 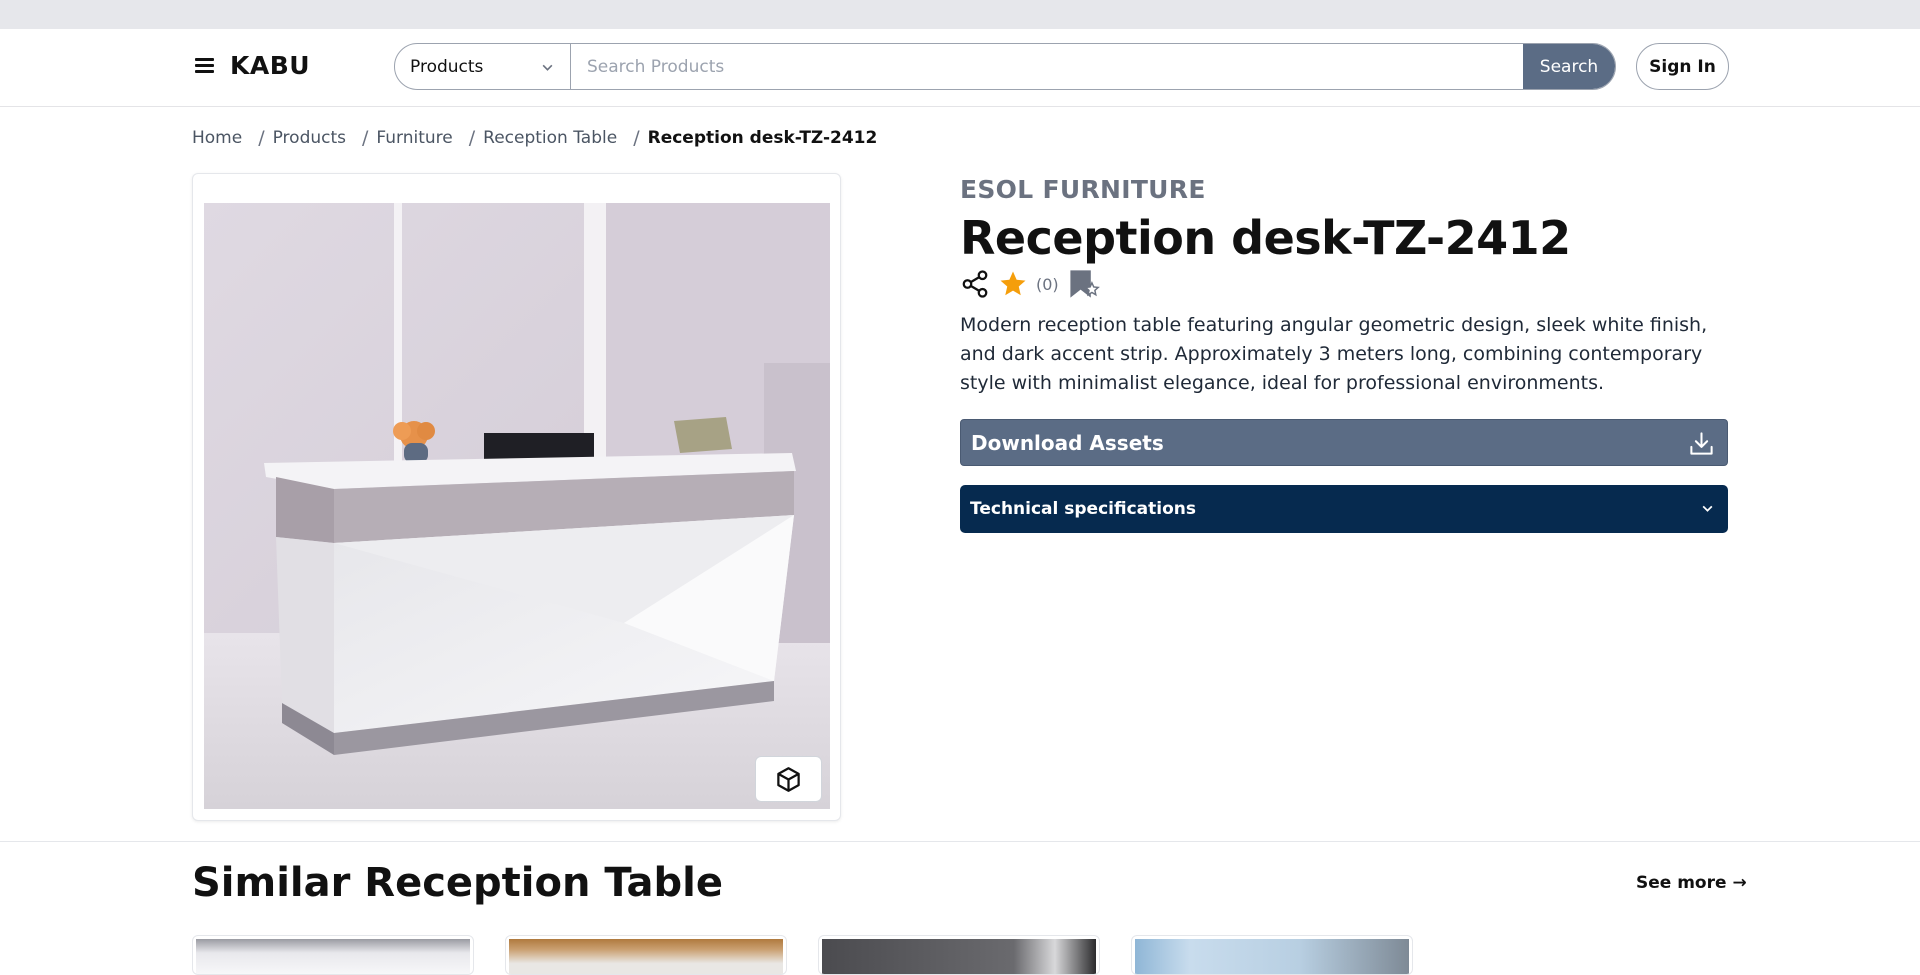 I want to click on star-icon, so click(x=1013, y=284).